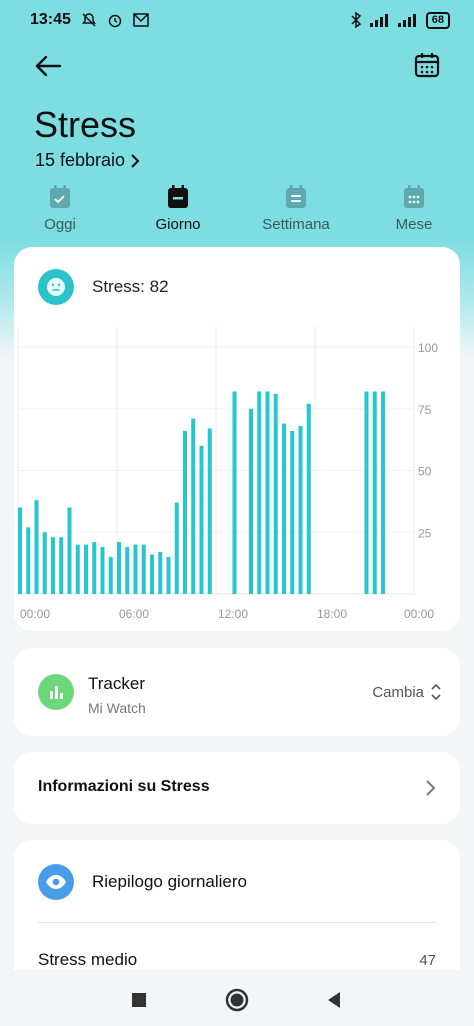  I want to click on y-tick-label: 100, so click(428, 348).